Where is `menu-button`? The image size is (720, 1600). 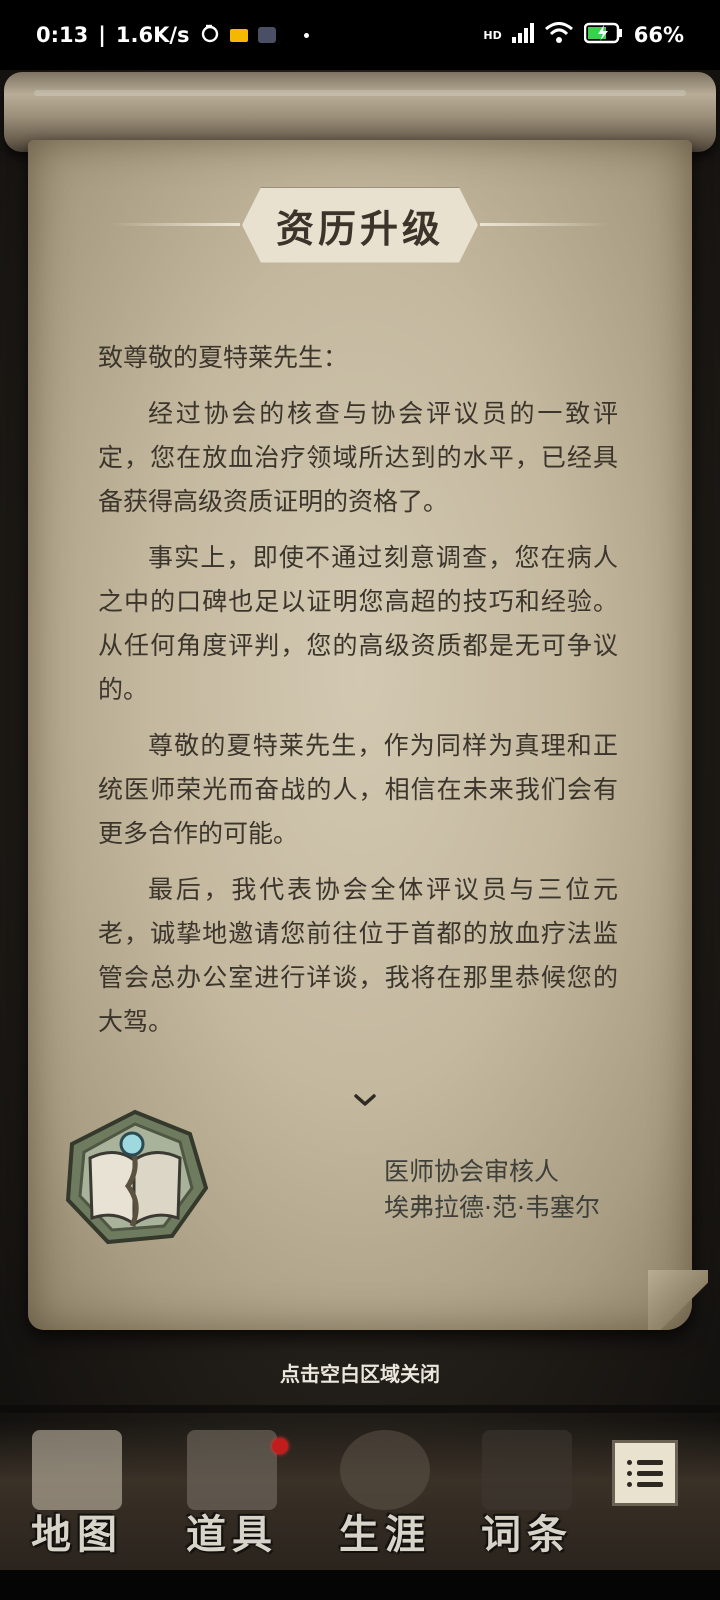
menu-button is located at coordinates (645, 1473).